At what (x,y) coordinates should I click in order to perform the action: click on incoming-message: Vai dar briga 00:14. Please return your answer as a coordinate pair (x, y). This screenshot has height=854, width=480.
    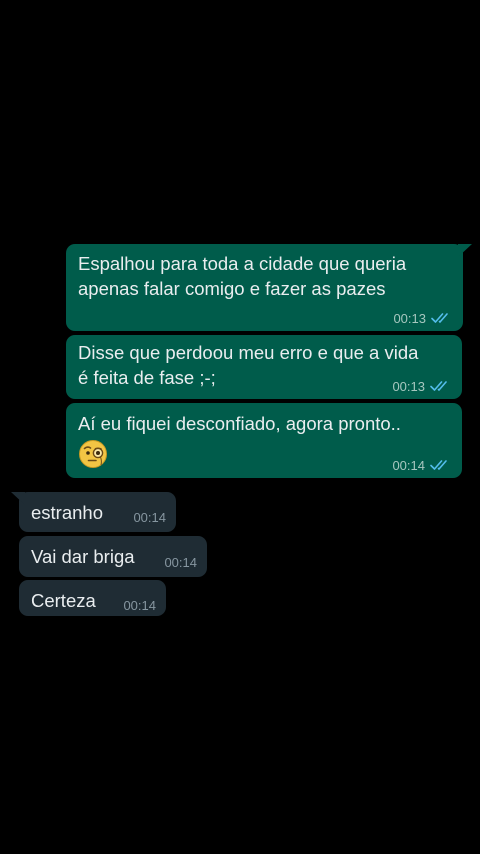
    Looking at the image, I should click on (113, 556).